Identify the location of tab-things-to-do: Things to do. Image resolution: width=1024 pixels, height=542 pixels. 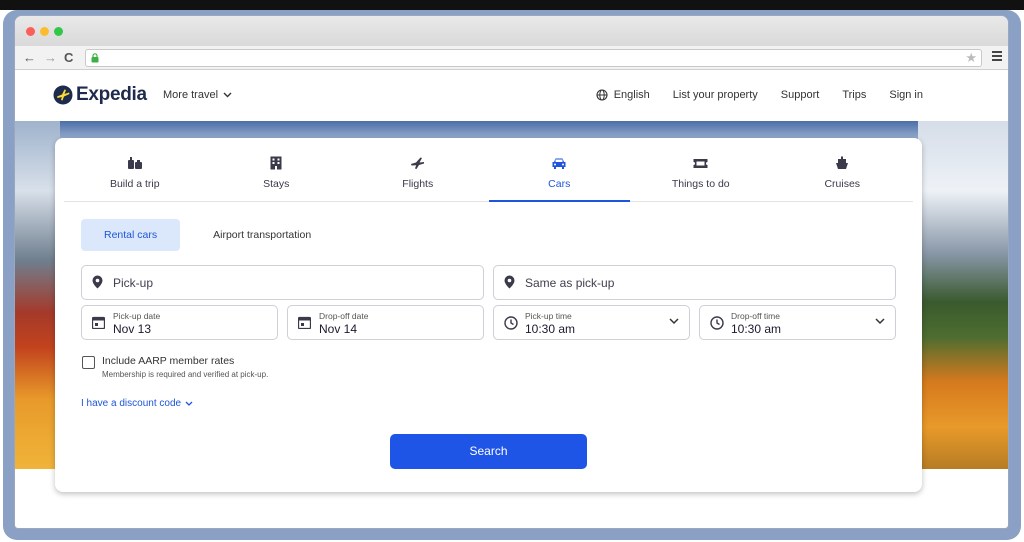
(701, 169).